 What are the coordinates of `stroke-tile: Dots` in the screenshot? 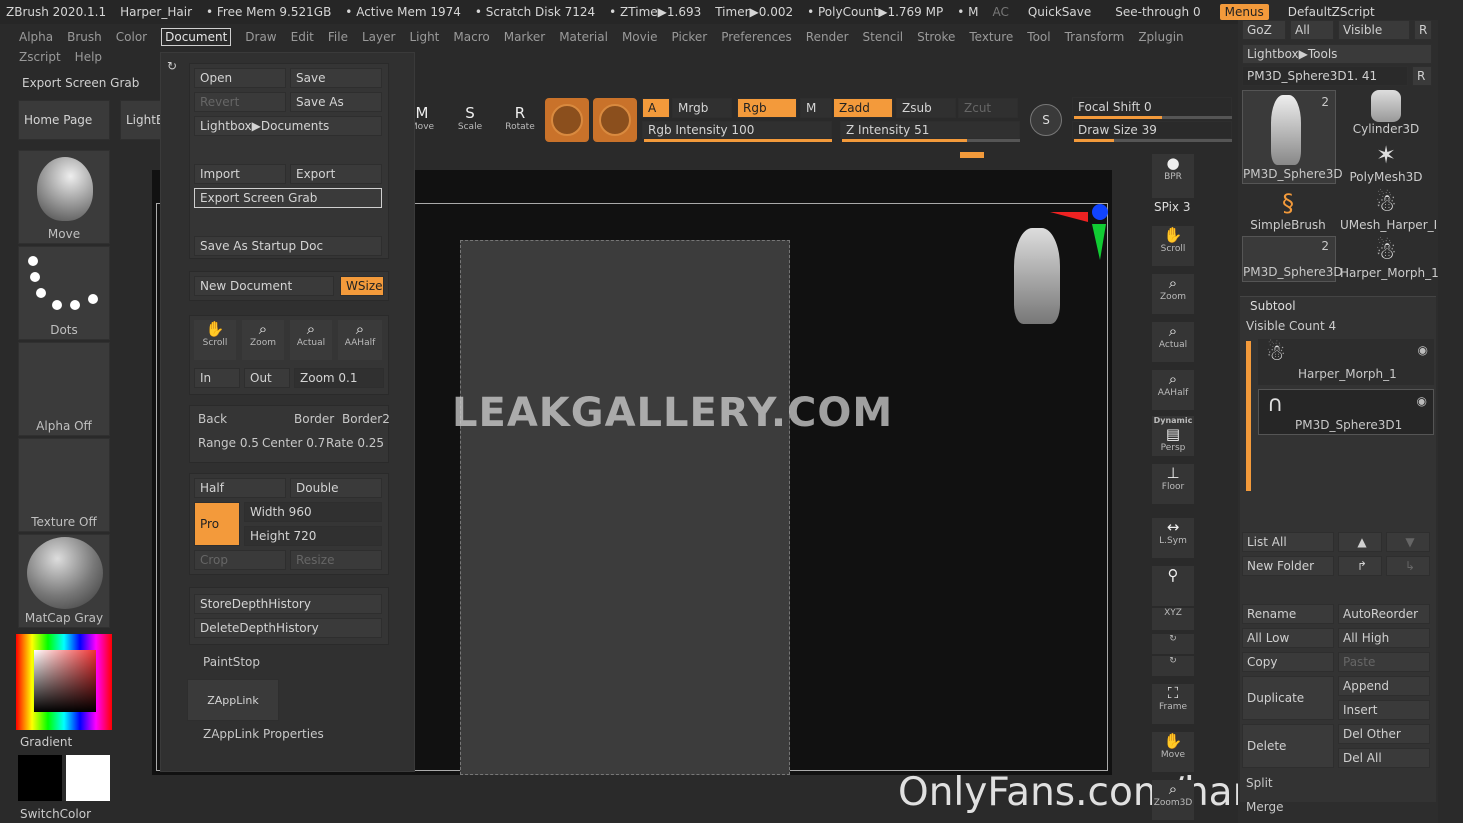 It's located at (64, 293).